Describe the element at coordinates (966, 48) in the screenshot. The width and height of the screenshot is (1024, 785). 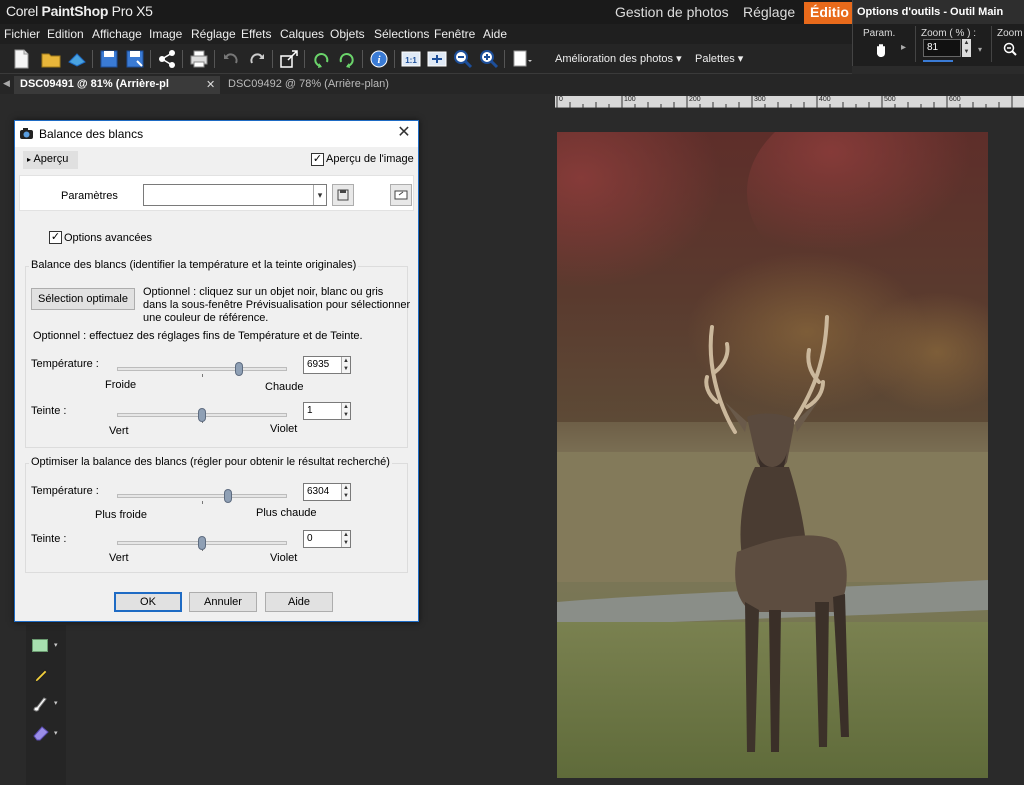
I see `zoom-spin-buttons: ▲ ▼` at that location.